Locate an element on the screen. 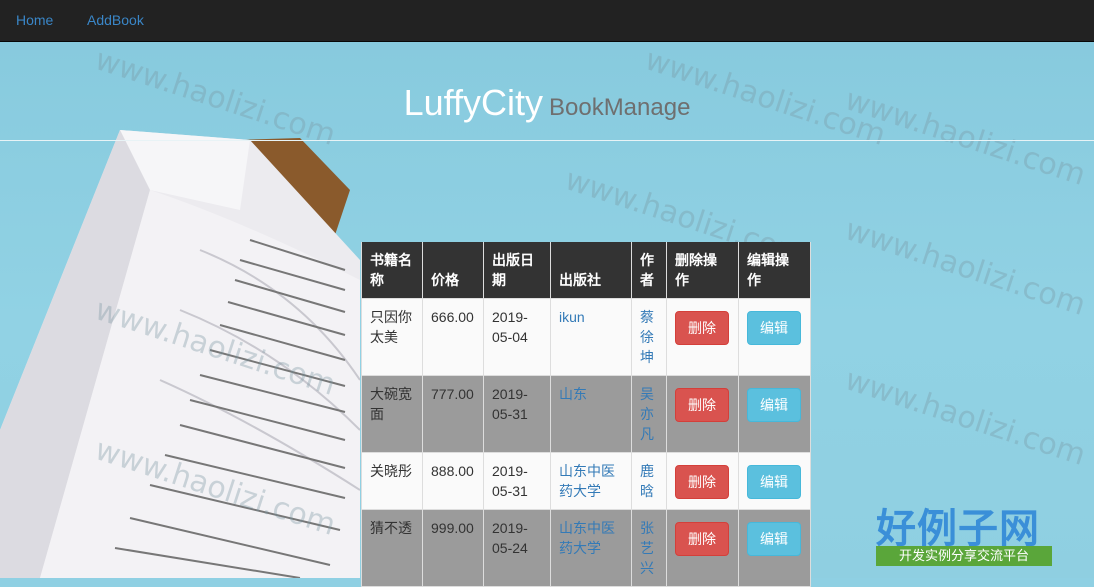 This screenshot has height=587, width=1094. publisher-link: ikun is located at coordinates (572, 317).